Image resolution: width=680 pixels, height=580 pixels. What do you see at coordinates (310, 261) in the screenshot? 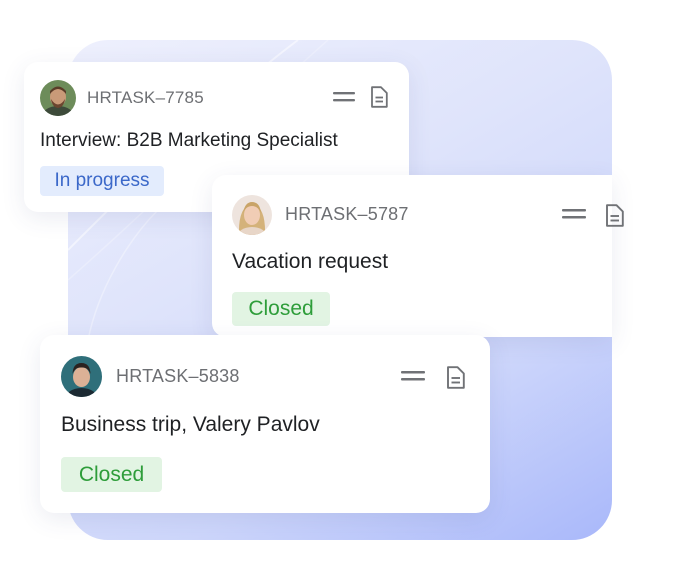
I see `task-title: Vacation request` at bounding box center [310, 261].